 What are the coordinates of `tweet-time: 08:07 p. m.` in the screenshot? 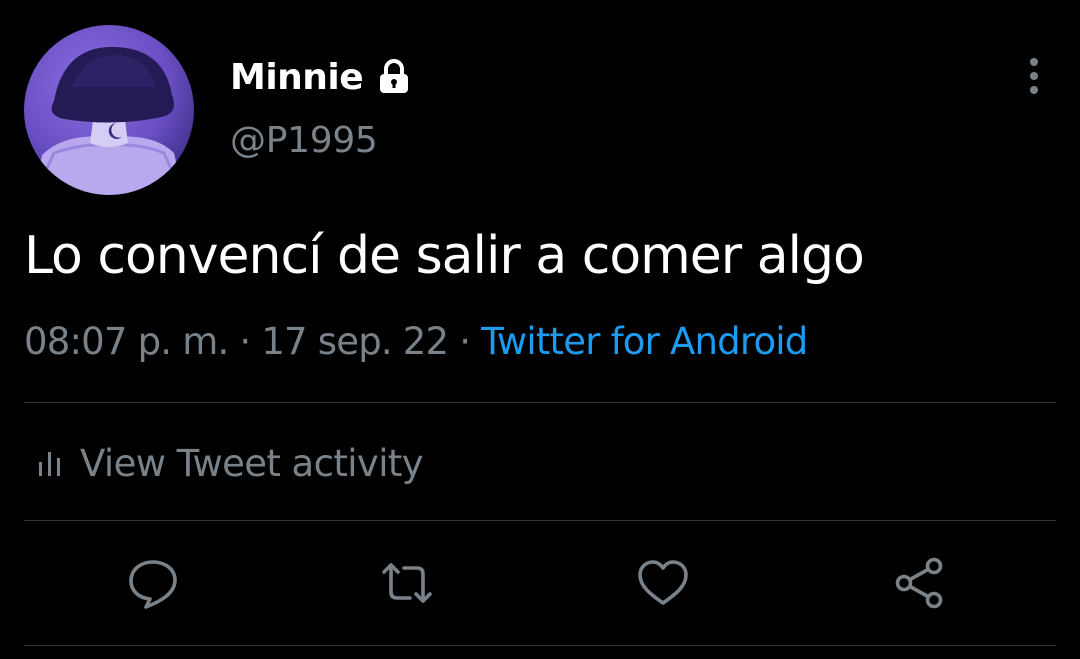 It's located at (126, 341).